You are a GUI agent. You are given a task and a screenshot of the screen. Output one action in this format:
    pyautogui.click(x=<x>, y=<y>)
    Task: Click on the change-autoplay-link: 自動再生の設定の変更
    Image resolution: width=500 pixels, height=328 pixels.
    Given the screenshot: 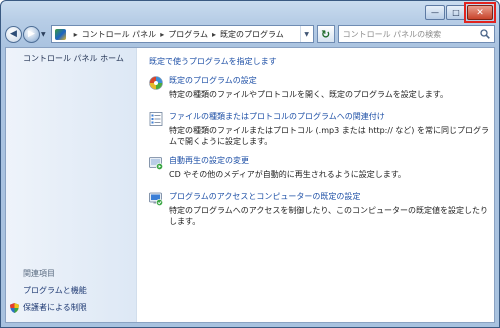 What is the action you would take?
    pyautogui.click(x=329, y=161)
    